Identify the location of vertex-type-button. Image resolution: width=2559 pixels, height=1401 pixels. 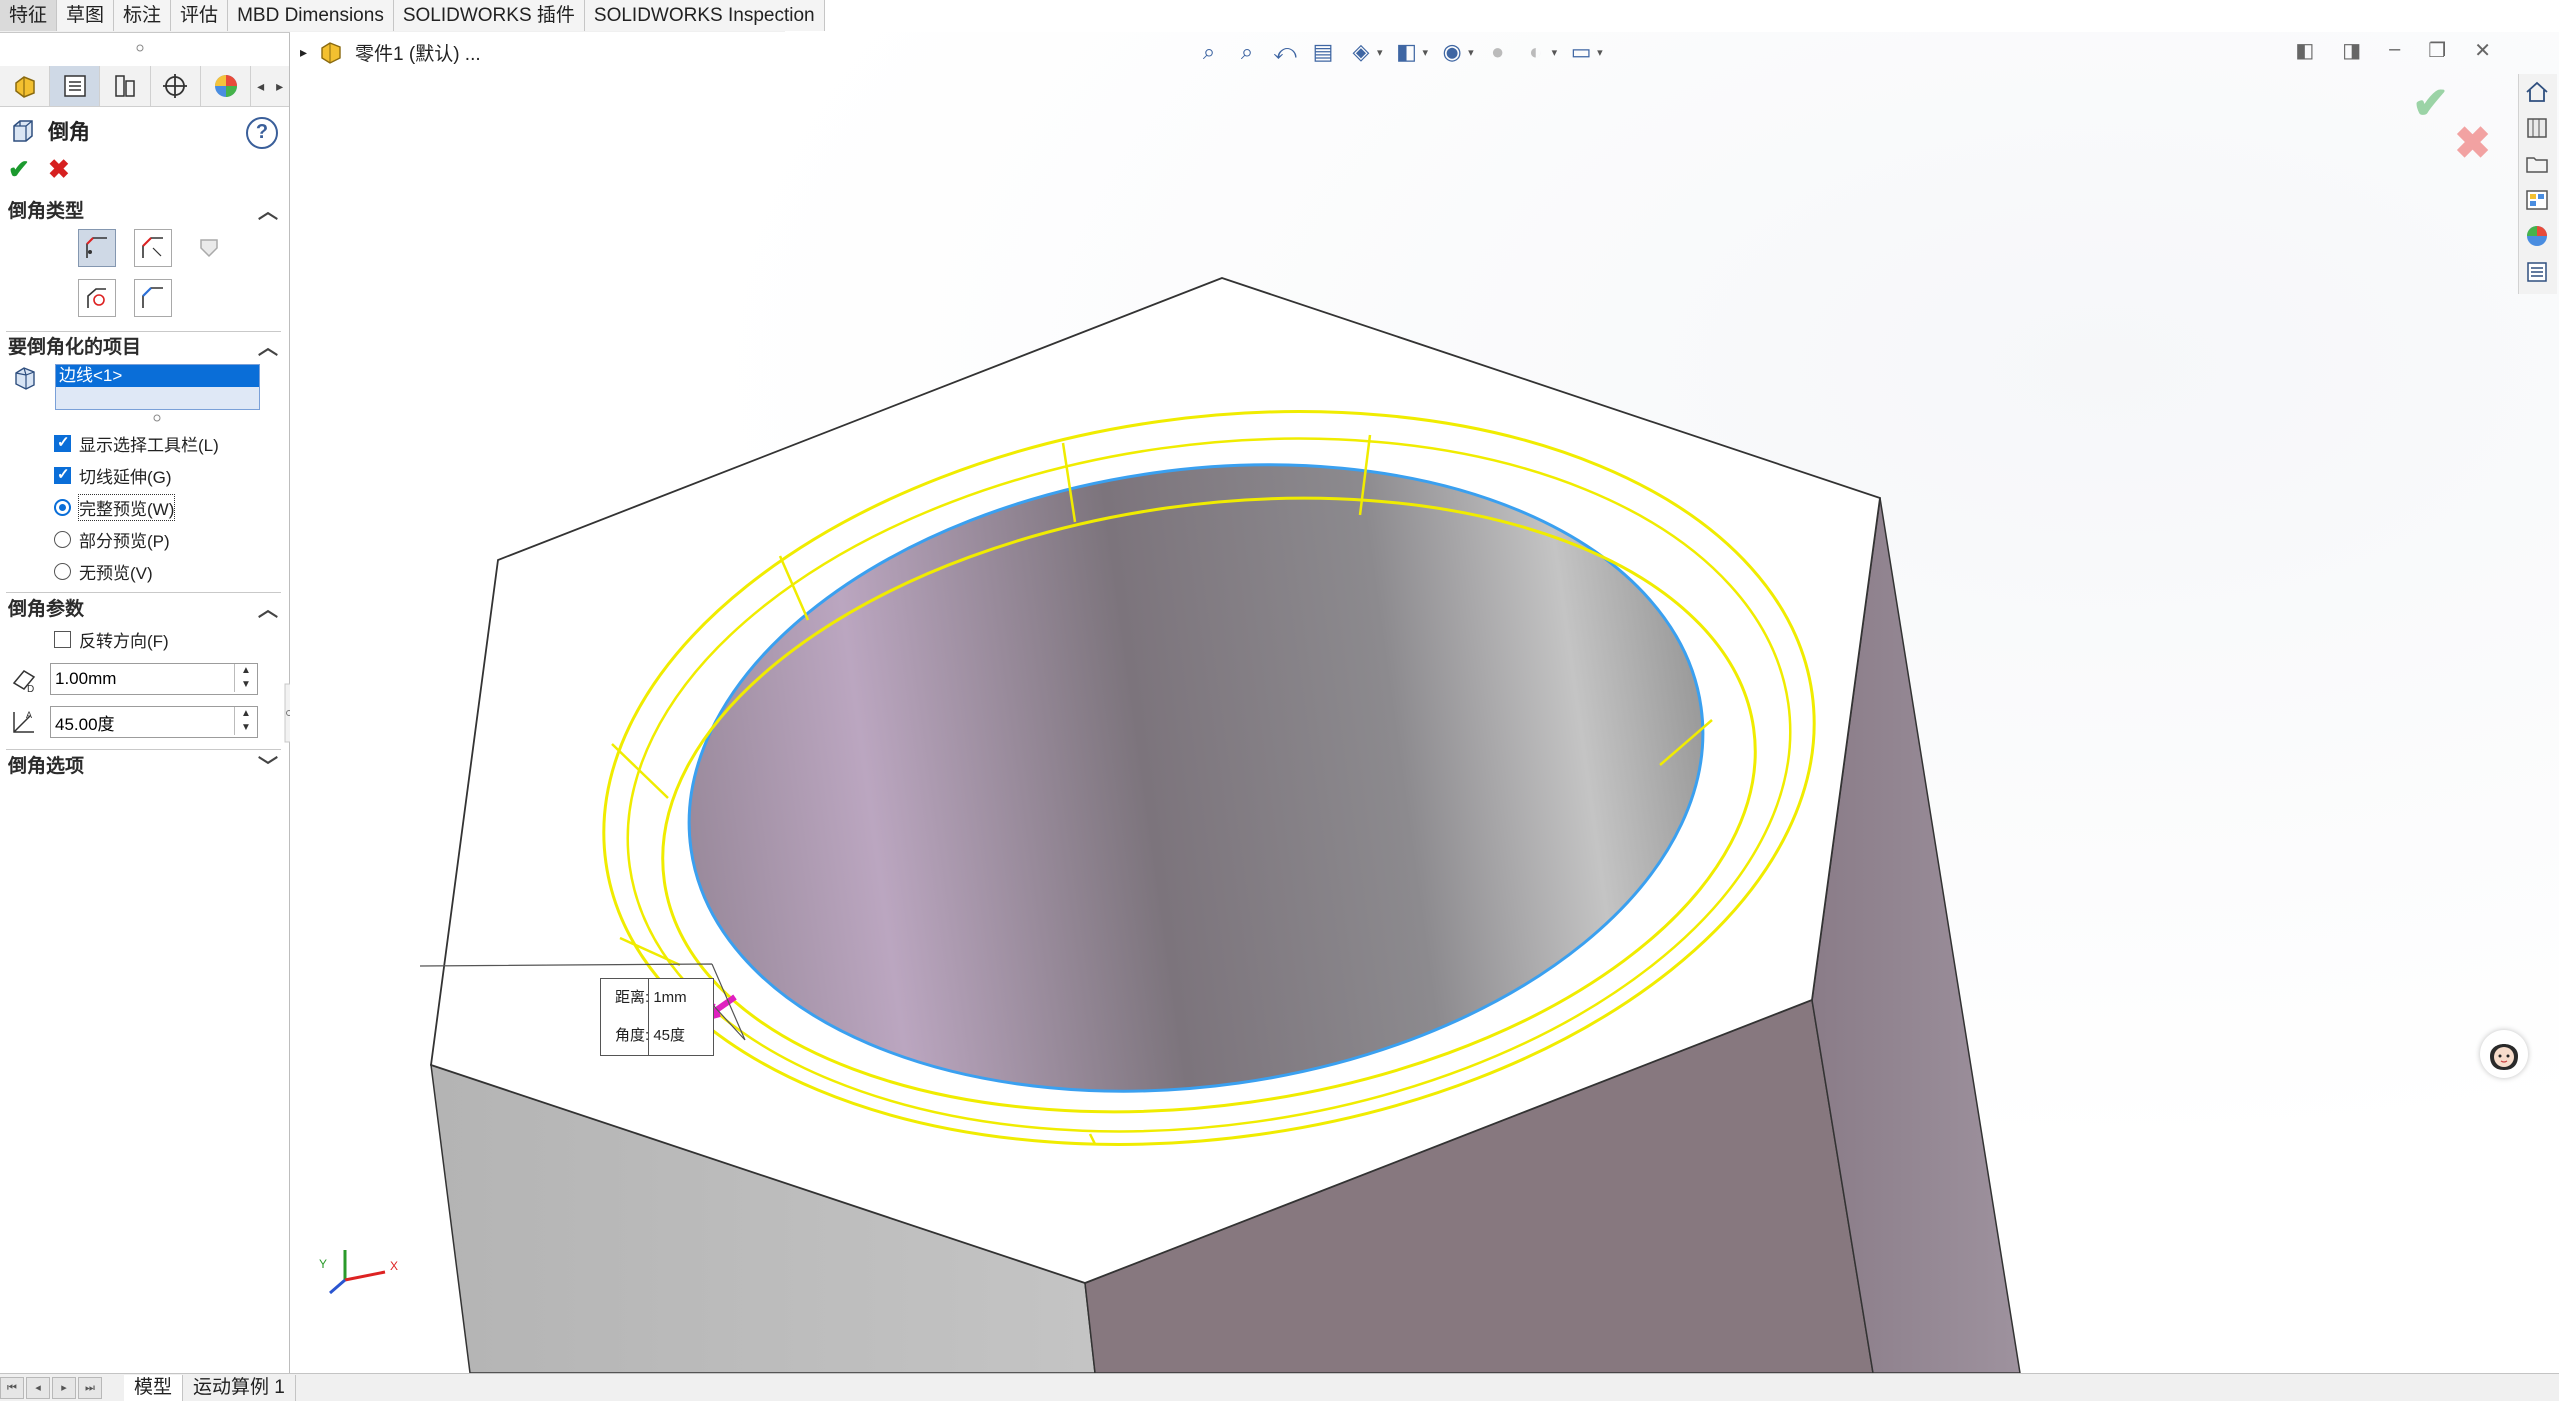
(209, 248).